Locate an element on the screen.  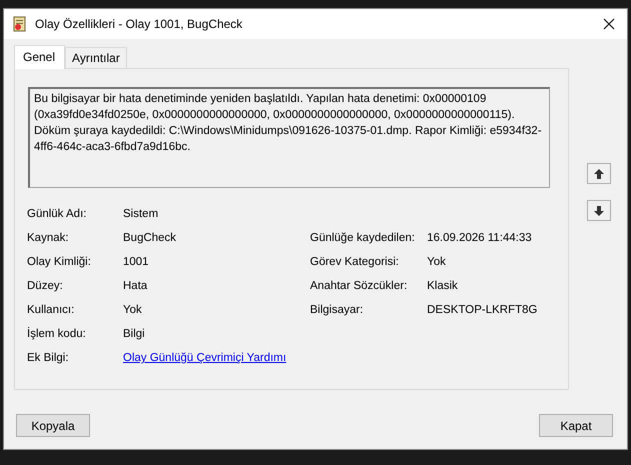
field-value: Sistem is located at coordinates (141, 214).